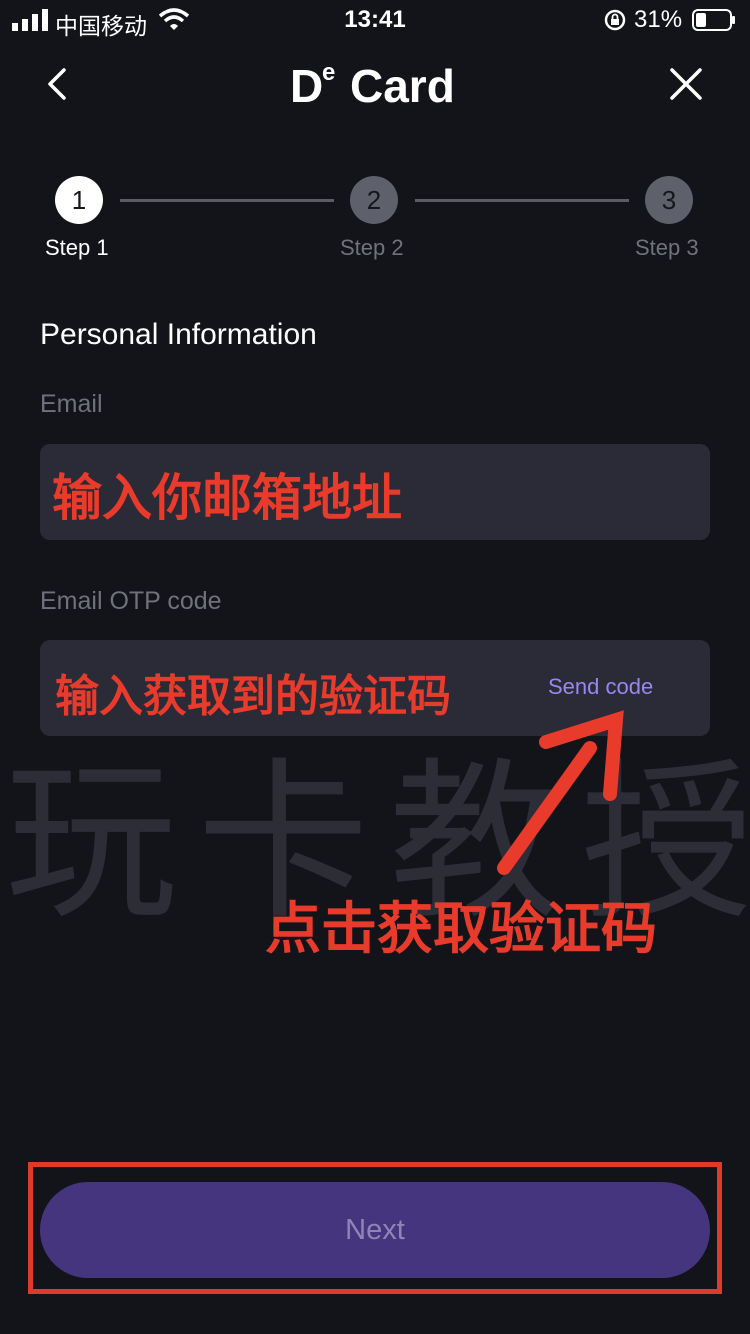 The image size is (750, 1334). What do you see at coordinates (461, 928) in the screenshot?
I see `send-code-hint: 点击获取验证码` at bounding box center [461, 928].